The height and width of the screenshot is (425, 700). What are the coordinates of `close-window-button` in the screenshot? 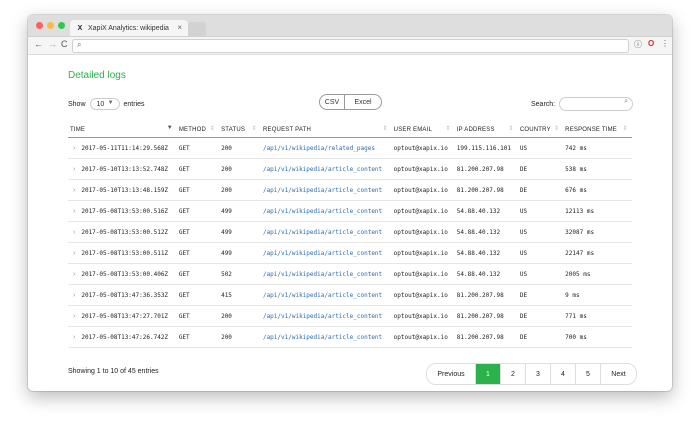 It's located at (39, 25).